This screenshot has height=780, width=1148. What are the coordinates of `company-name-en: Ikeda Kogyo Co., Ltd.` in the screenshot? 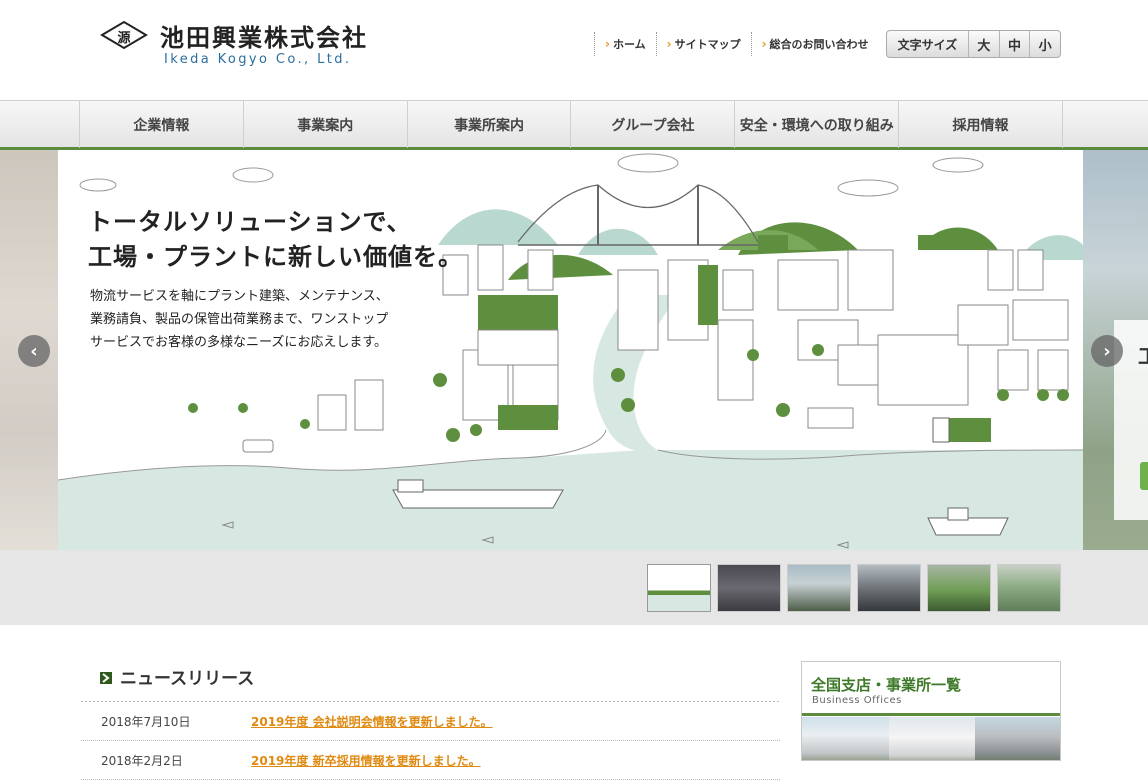 It's located at (258, 59).